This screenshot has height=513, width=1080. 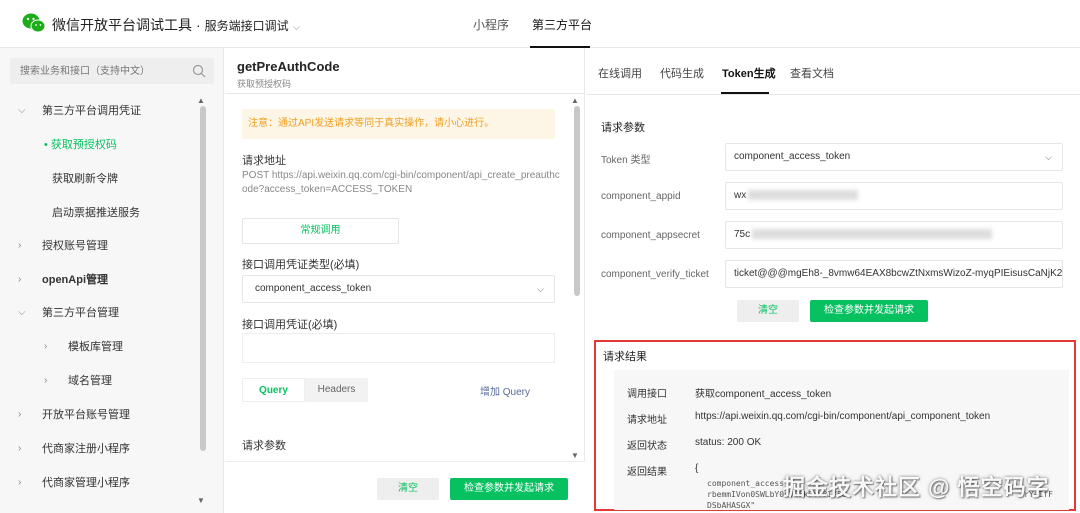 I want to click on sidebar-item-label: 第三方平台管理, so click(x=80, y=313).